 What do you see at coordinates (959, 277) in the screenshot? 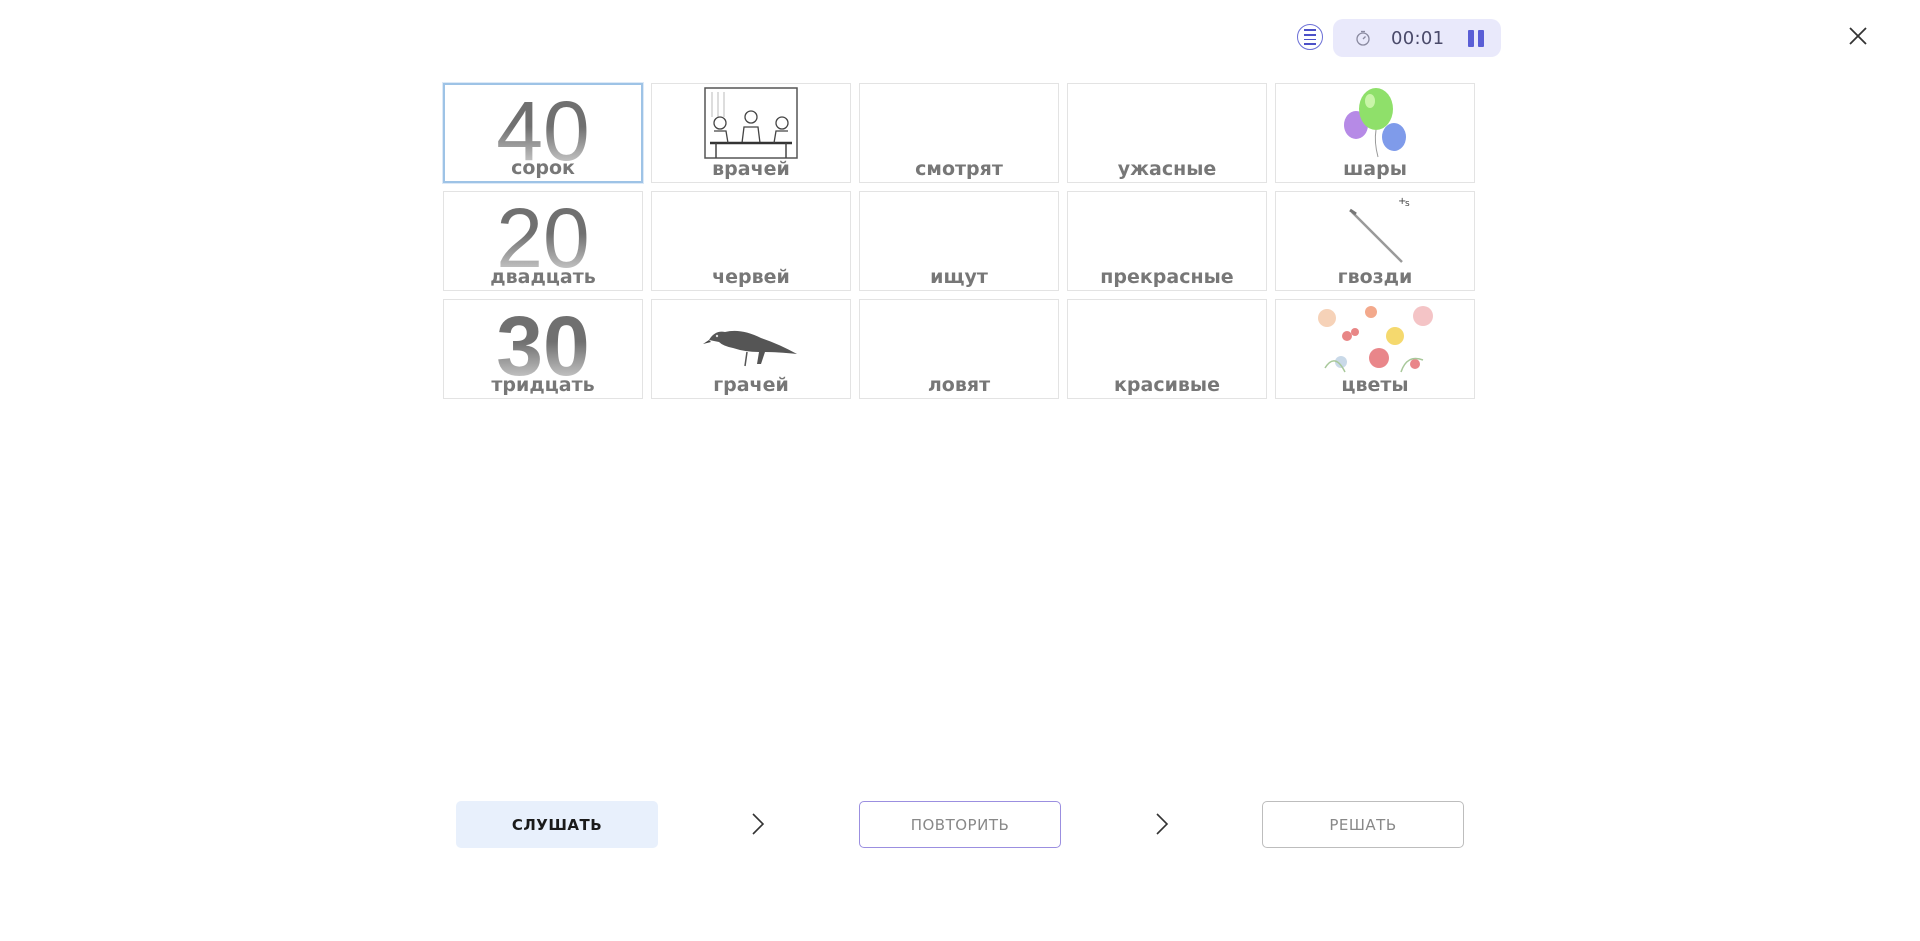
I see `card-label: ищут` at bounding box center [959, 277].